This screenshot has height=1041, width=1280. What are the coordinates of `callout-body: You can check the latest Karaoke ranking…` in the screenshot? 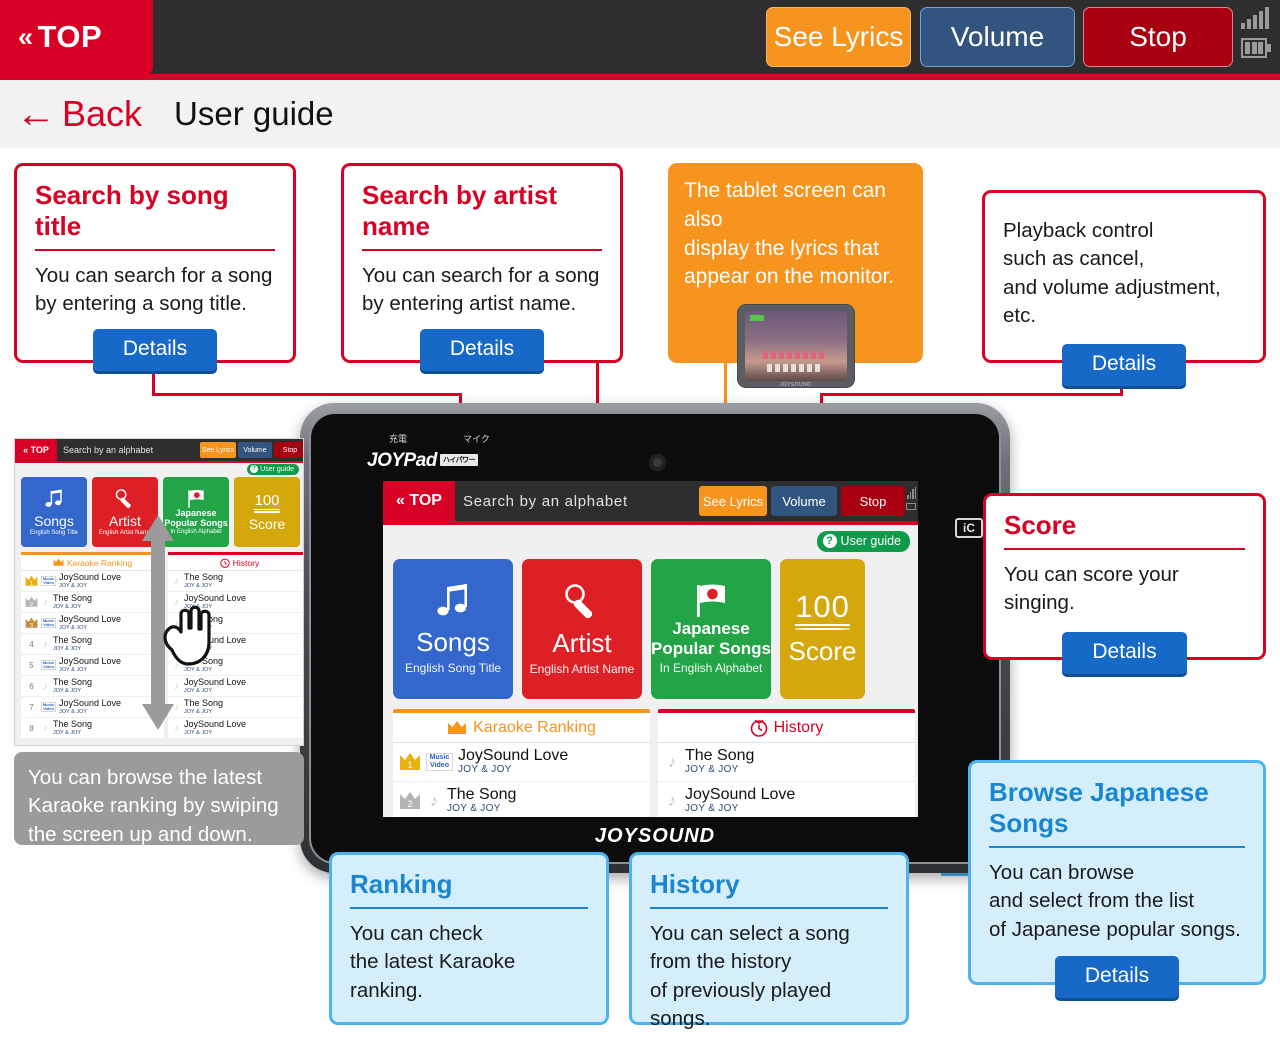 It's located at (433, 962).